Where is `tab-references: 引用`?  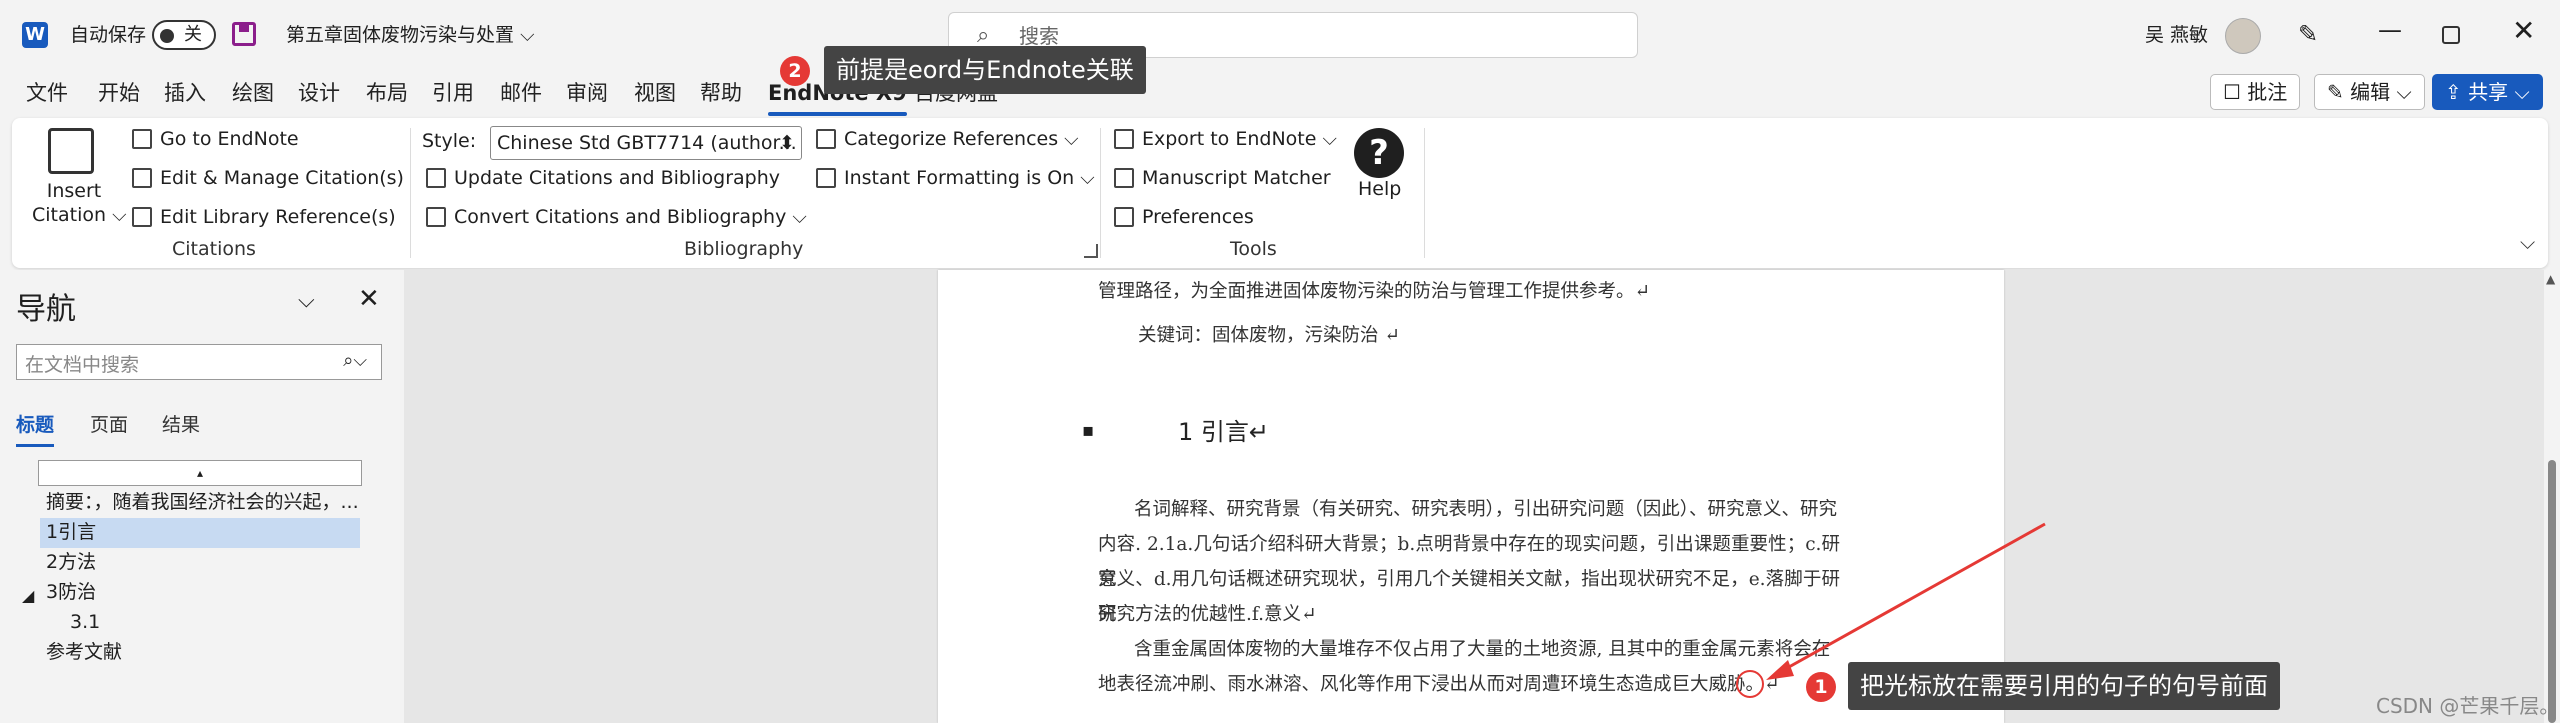
tab-references: 引用 is located at coordinates (453, 93).